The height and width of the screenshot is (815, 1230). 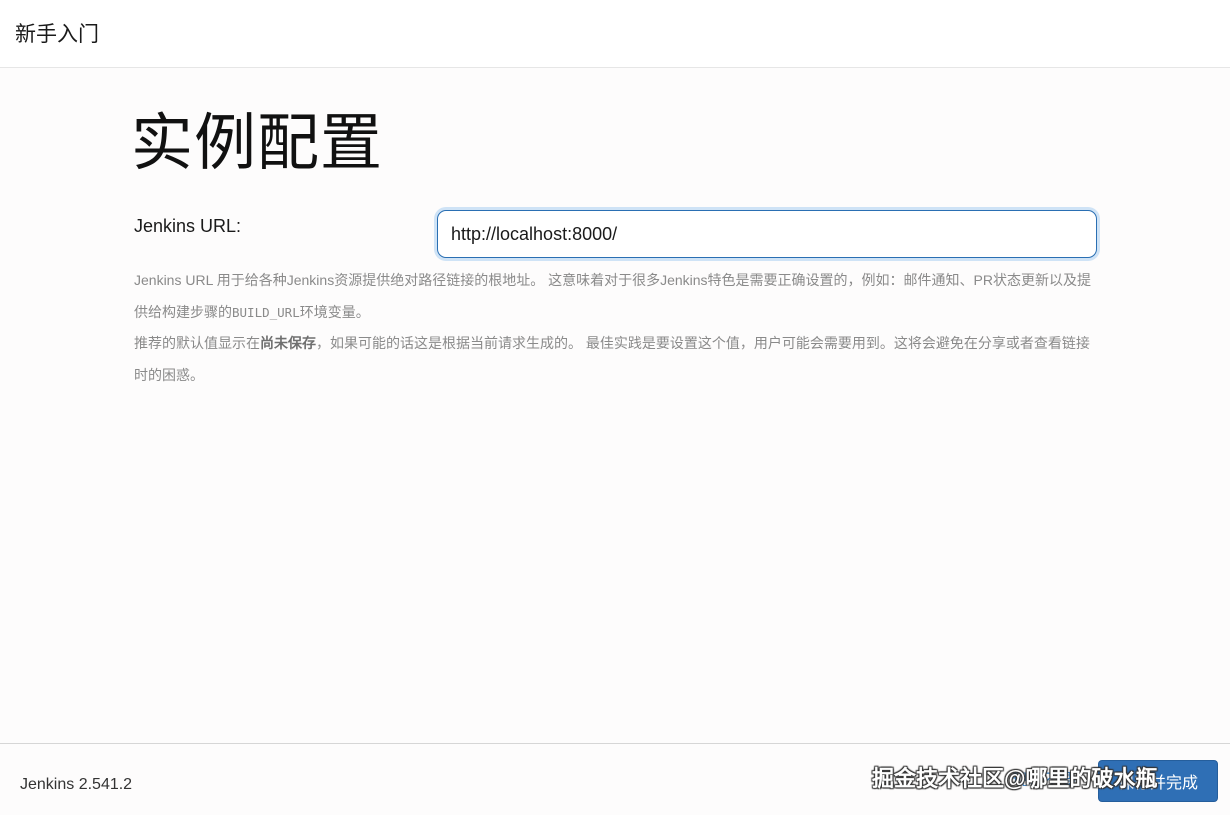 What do you see at coordinates (1044, 781) in the screenshot?
I see `skip-link: 现在不要` at bounding box center [1044, 781].